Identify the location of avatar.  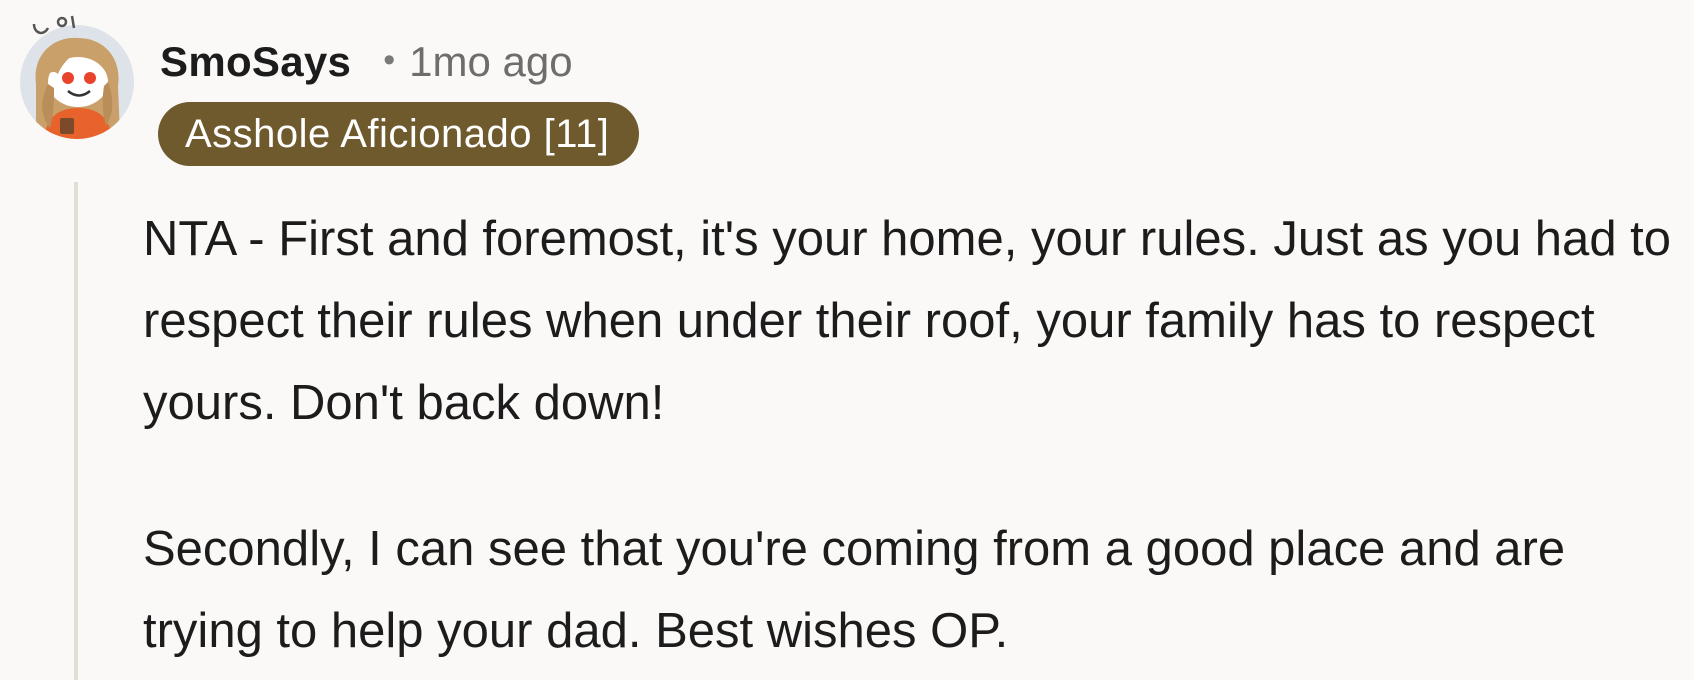
(77, 79).